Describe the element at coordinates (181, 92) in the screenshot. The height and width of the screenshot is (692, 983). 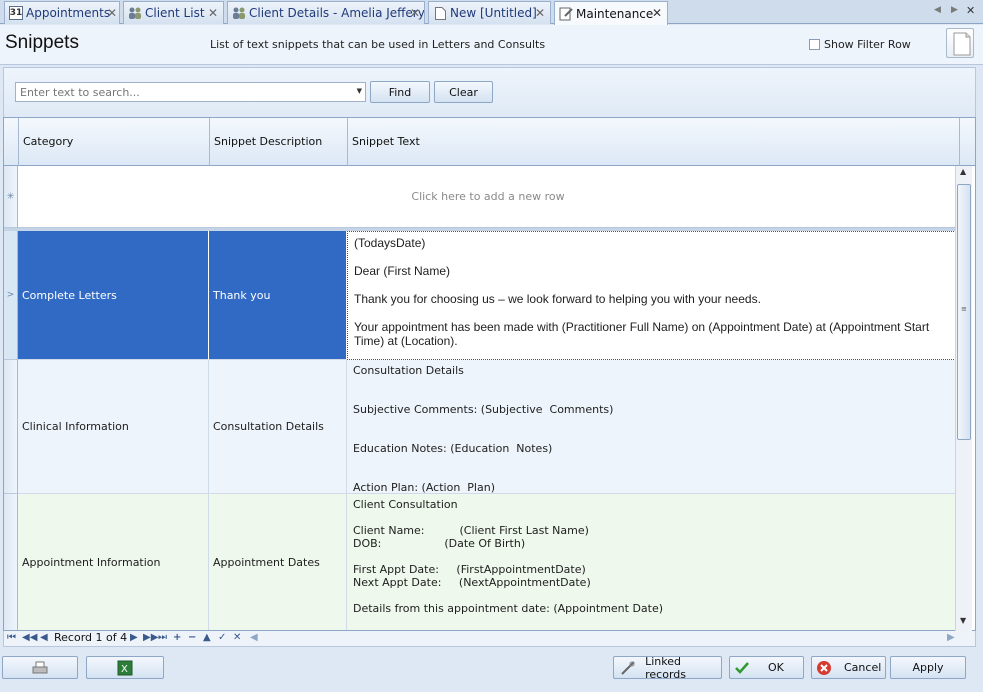
I see `search-input` at that location.